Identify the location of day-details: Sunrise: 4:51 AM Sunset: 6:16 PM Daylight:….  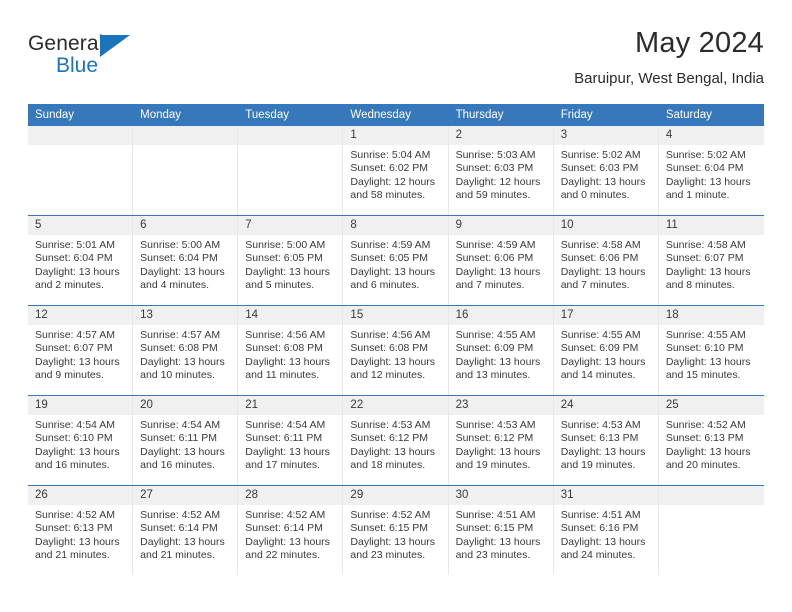
(606, 534).